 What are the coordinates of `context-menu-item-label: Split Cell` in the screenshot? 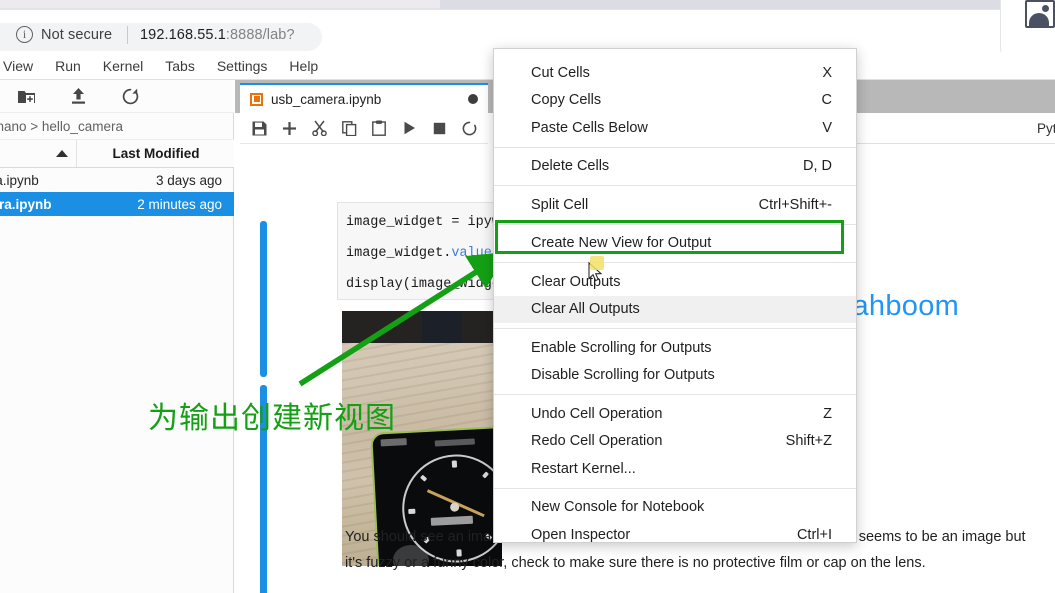 It's located at (560, 204).